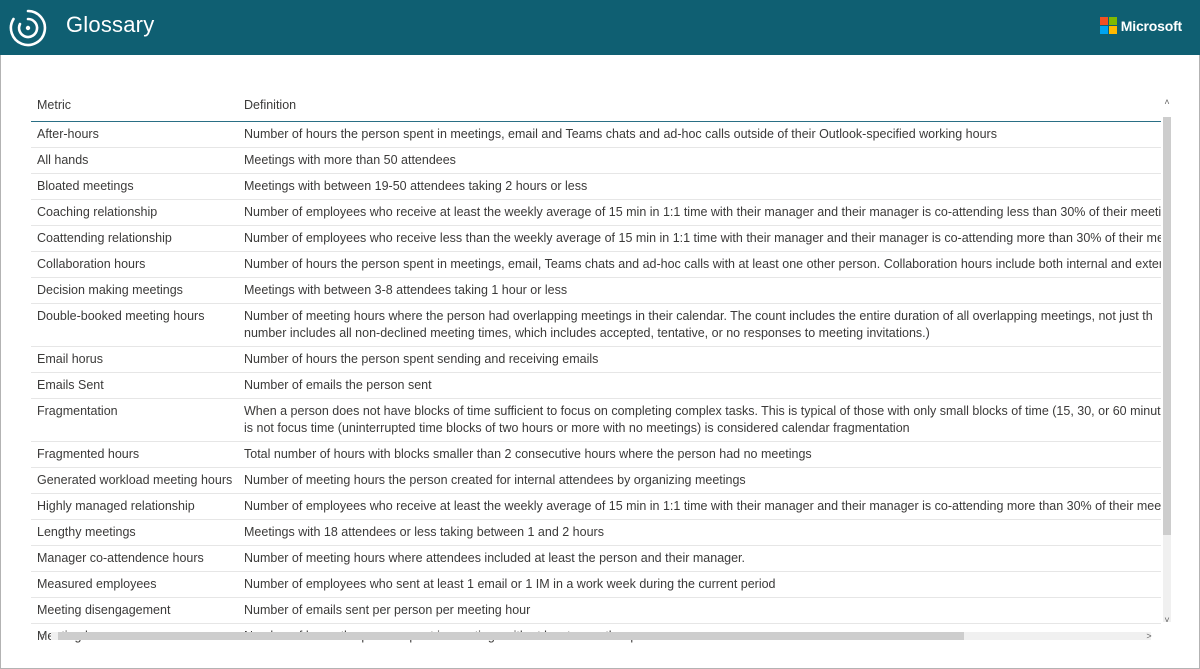 The height and width of the screenshot is (669, 1200). Describe the element at coordinates (134, 134) in the screenshot. I see `metric-cell: After-hours` at that location.